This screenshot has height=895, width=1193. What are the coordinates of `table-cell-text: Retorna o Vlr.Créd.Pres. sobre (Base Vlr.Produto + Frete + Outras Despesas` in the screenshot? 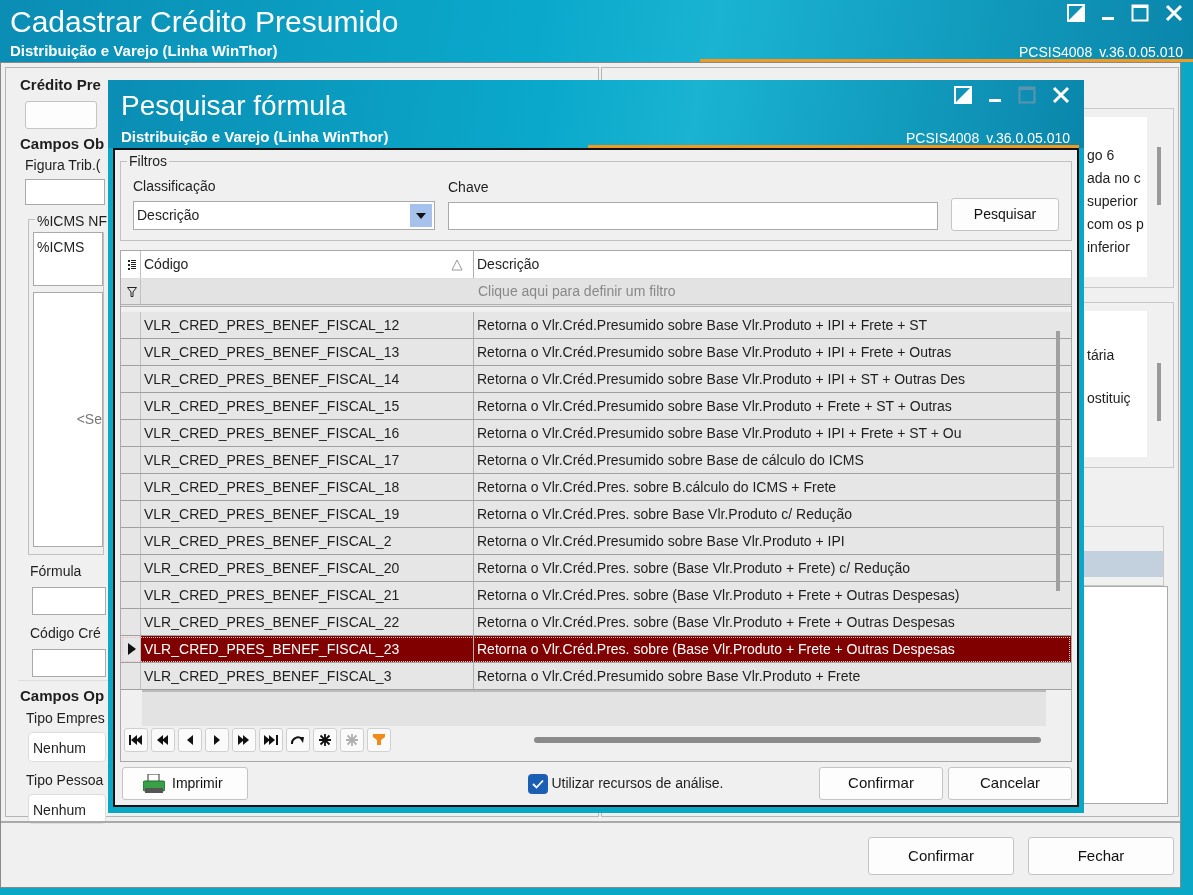 It's located at (716, 649).